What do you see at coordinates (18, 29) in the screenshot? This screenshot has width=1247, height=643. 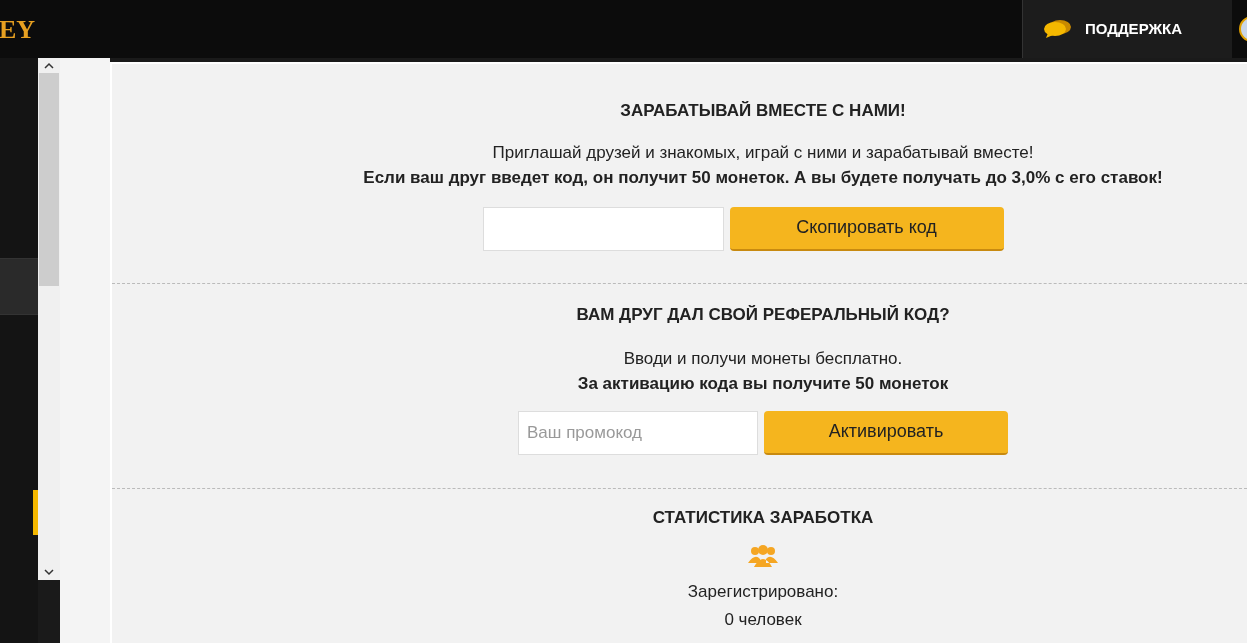 I see `logo: EY` at bounding box center [18, 29].